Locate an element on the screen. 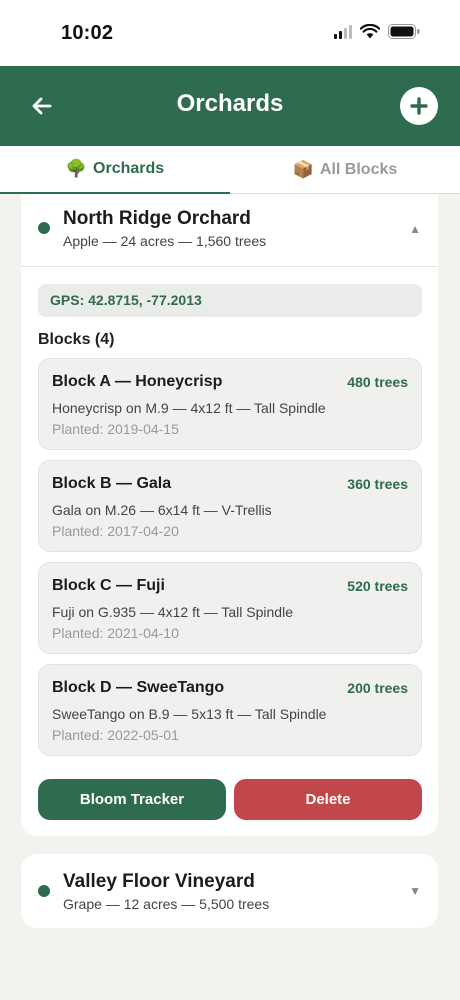  plus-icon is located at coordinates (419, 106).